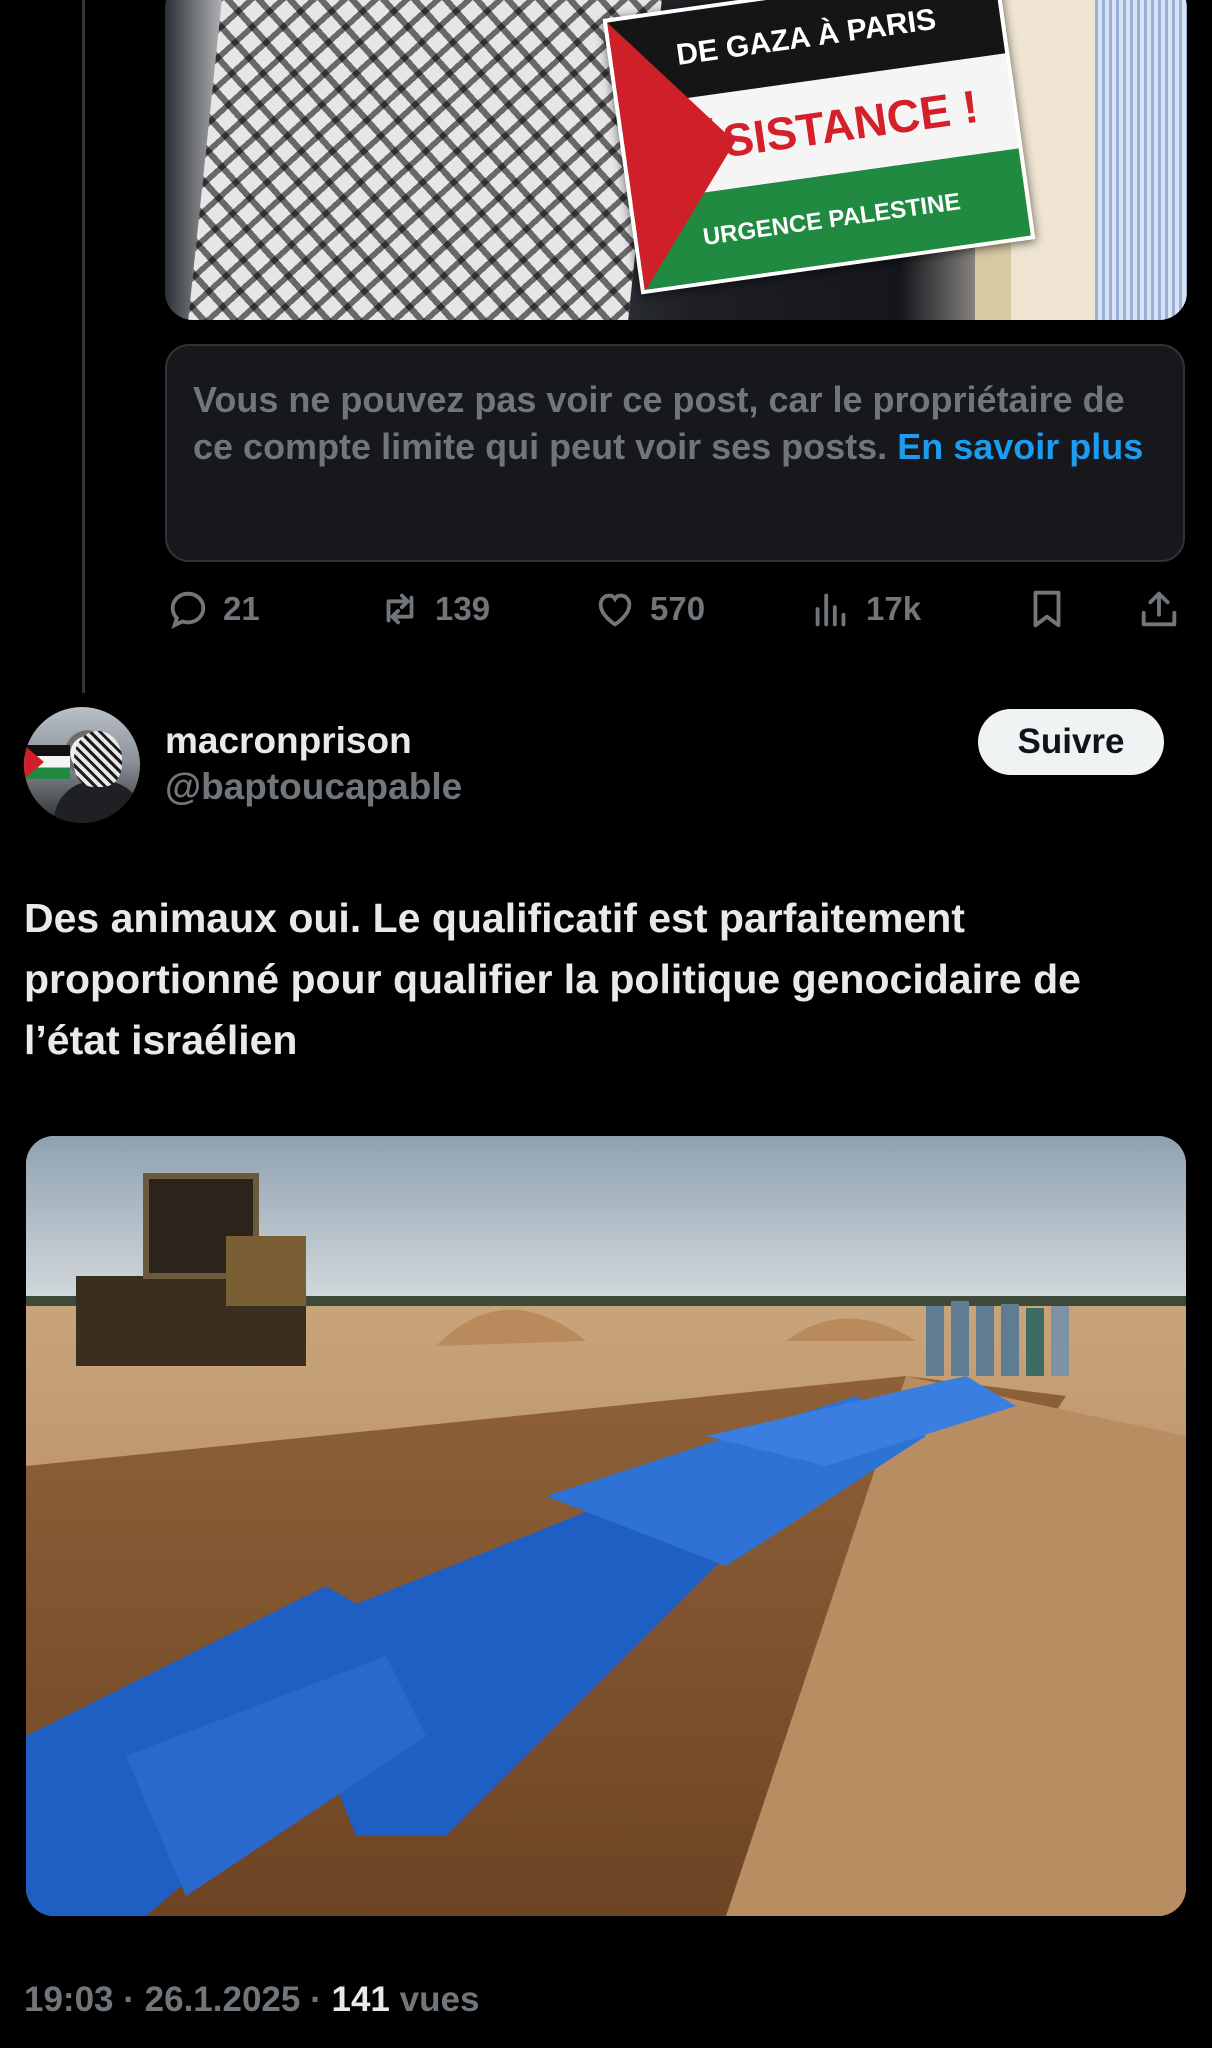  Describe the element at coordinates (439, 1999) in the screenshot. I see `post-views-label: vues` at that location.